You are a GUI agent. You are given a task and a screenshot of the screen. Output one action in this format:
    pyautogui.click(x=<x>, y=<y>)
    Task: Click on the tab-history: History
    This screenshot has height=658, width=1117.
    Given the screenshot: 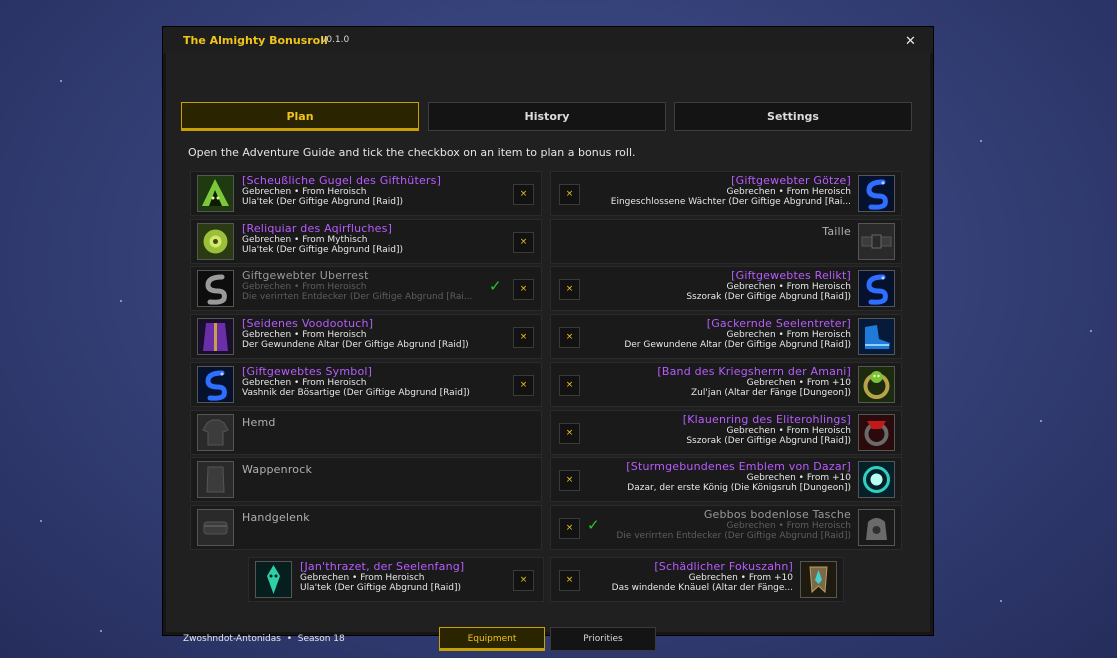 What is the action you would take?
    pyautogui.click(x=547, y=116)
    